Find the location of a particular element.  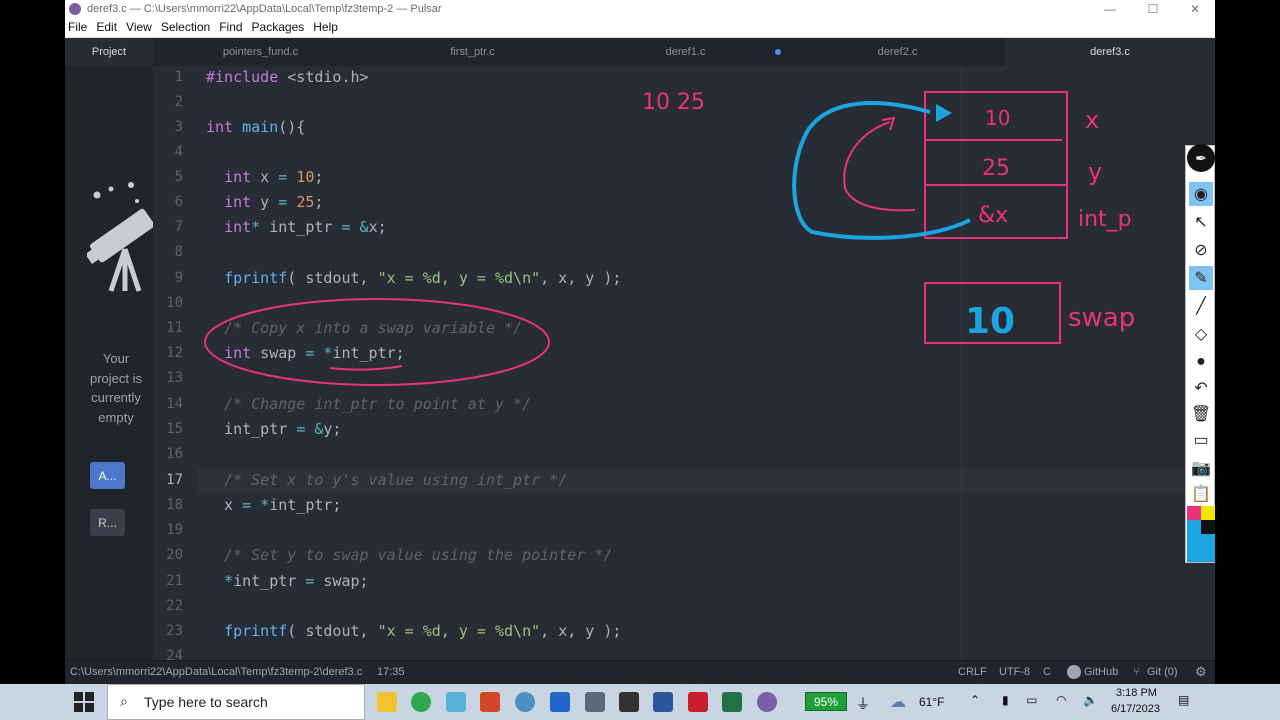

line-number: 5 is located at coordinates (178, 177).